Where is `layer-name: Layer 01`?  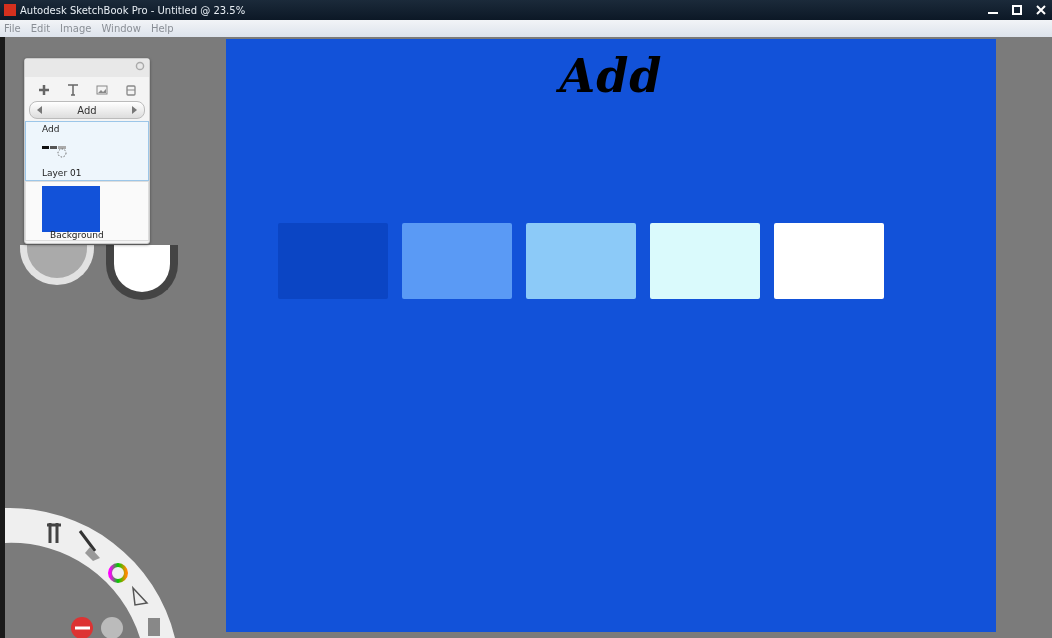 layer-name: Layer 01 is located at coordinates (62, 173).